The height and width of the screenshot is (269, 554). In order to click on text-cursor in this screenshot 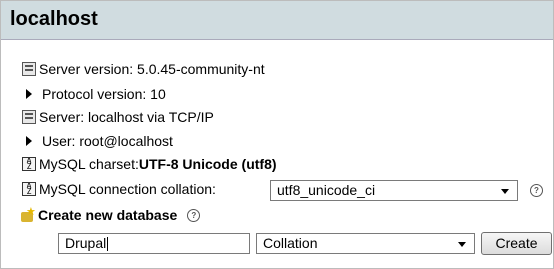, I will do `click(108, 244)`.